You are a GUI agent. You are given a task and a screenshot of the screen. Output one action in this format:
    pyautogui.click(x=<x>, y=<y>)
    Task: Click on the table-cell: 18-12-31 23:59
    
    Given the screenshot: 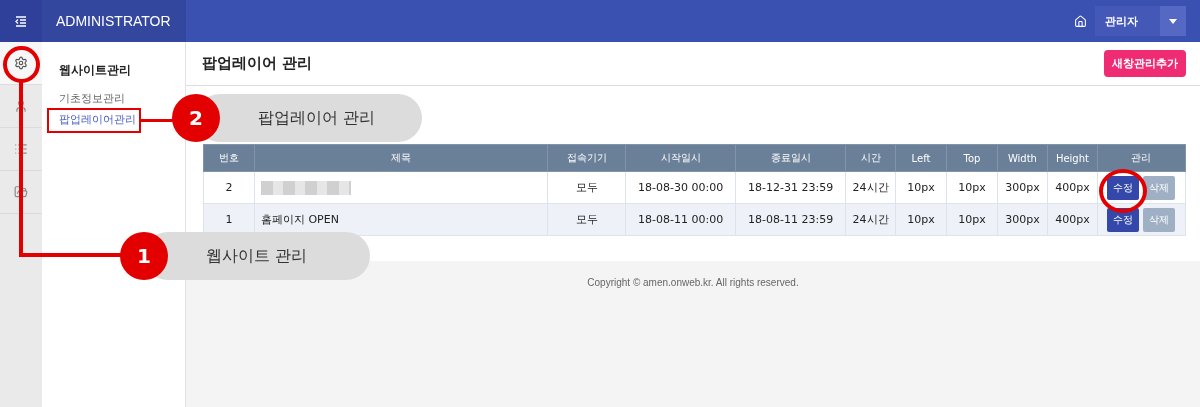 What is the action you would take?
    pyautogui.click(x=790, y=187)
    